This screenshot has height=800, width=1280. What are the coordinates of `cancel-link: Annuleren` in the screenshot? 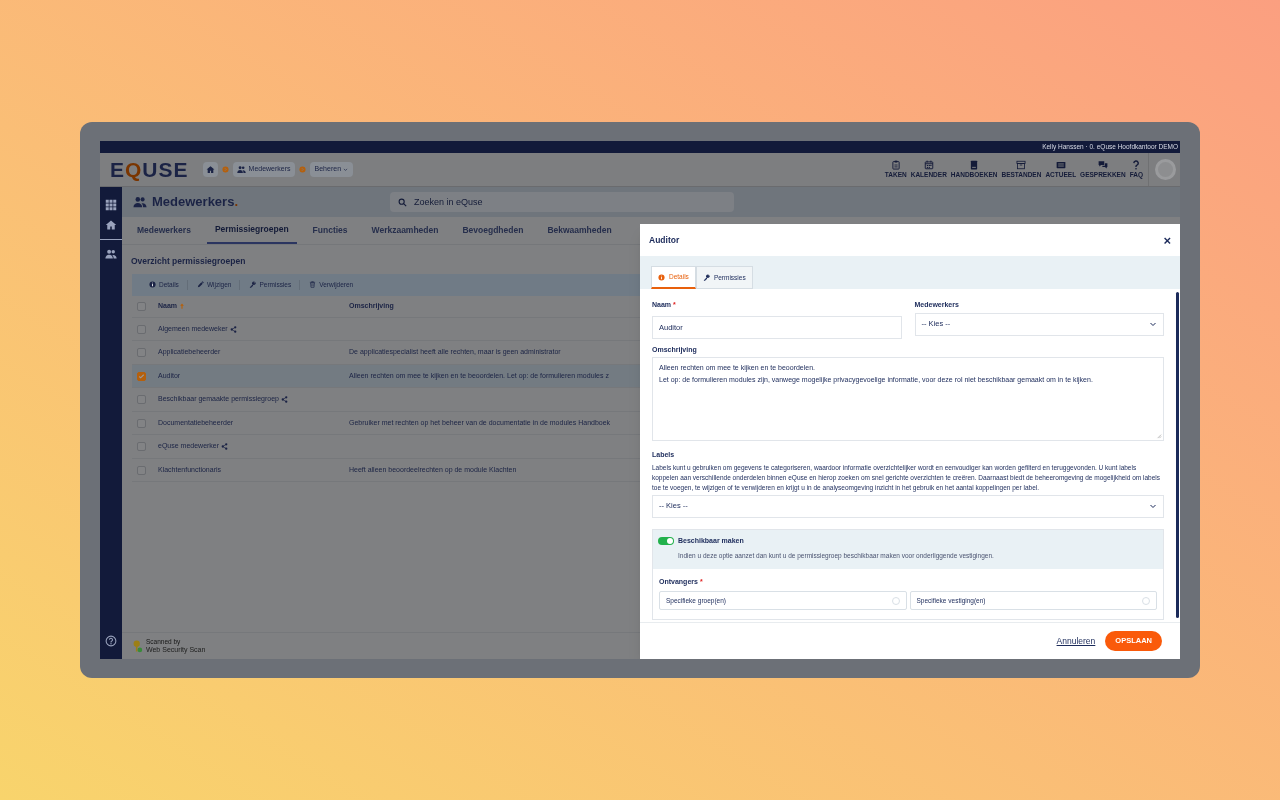 It's located at (1076, 641).